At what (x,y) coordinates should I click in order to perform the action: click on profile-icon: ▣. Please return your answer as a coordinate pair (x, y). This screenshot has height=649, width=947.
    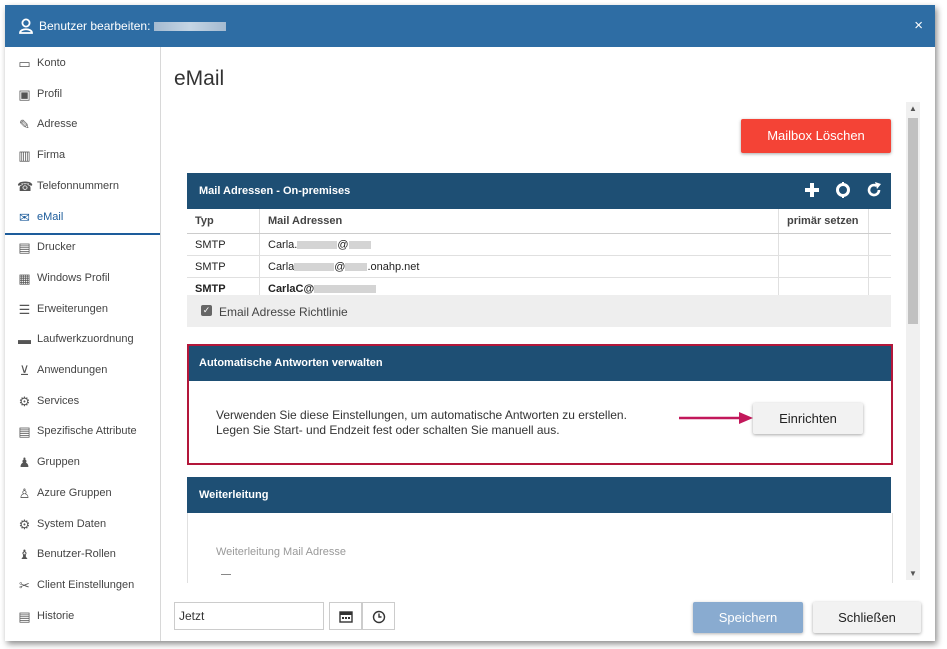
    Looking at the image, I should click on (24, 94).